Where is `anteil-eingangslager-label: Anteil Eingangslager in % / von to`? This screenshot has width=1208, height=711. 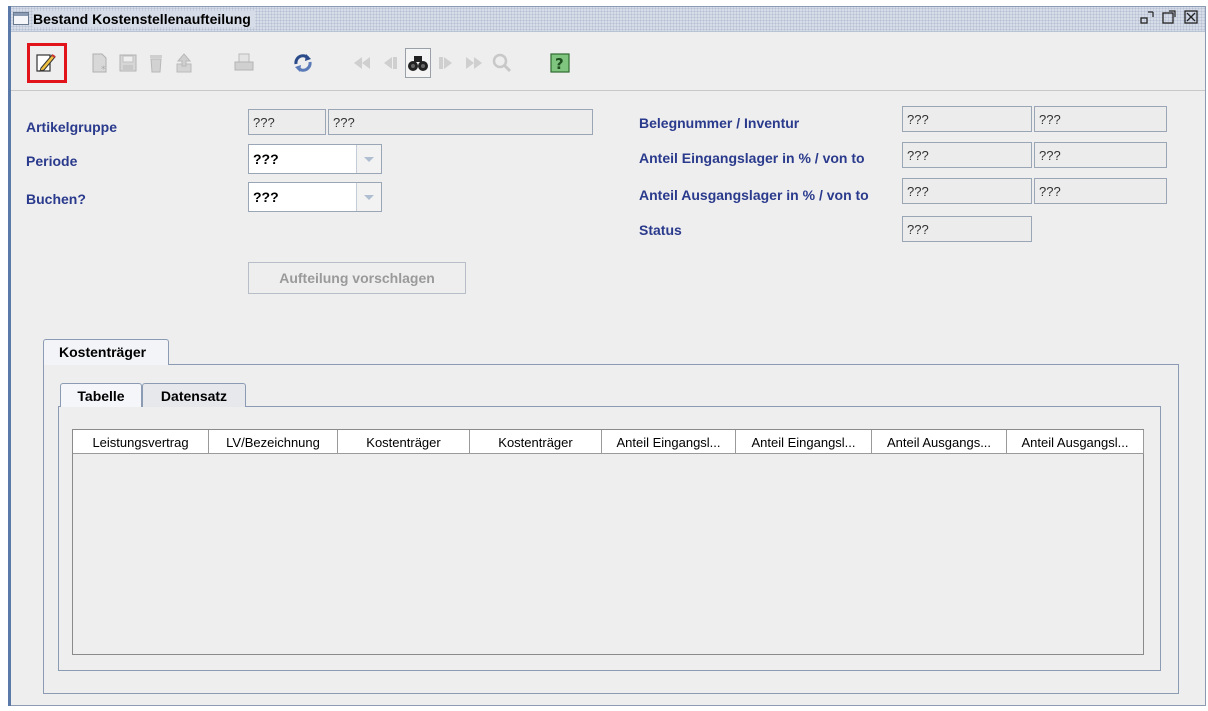
anteil-eingangslager-label: Anteil Eingangslager in % / von to is located at coordinates (752, 158).